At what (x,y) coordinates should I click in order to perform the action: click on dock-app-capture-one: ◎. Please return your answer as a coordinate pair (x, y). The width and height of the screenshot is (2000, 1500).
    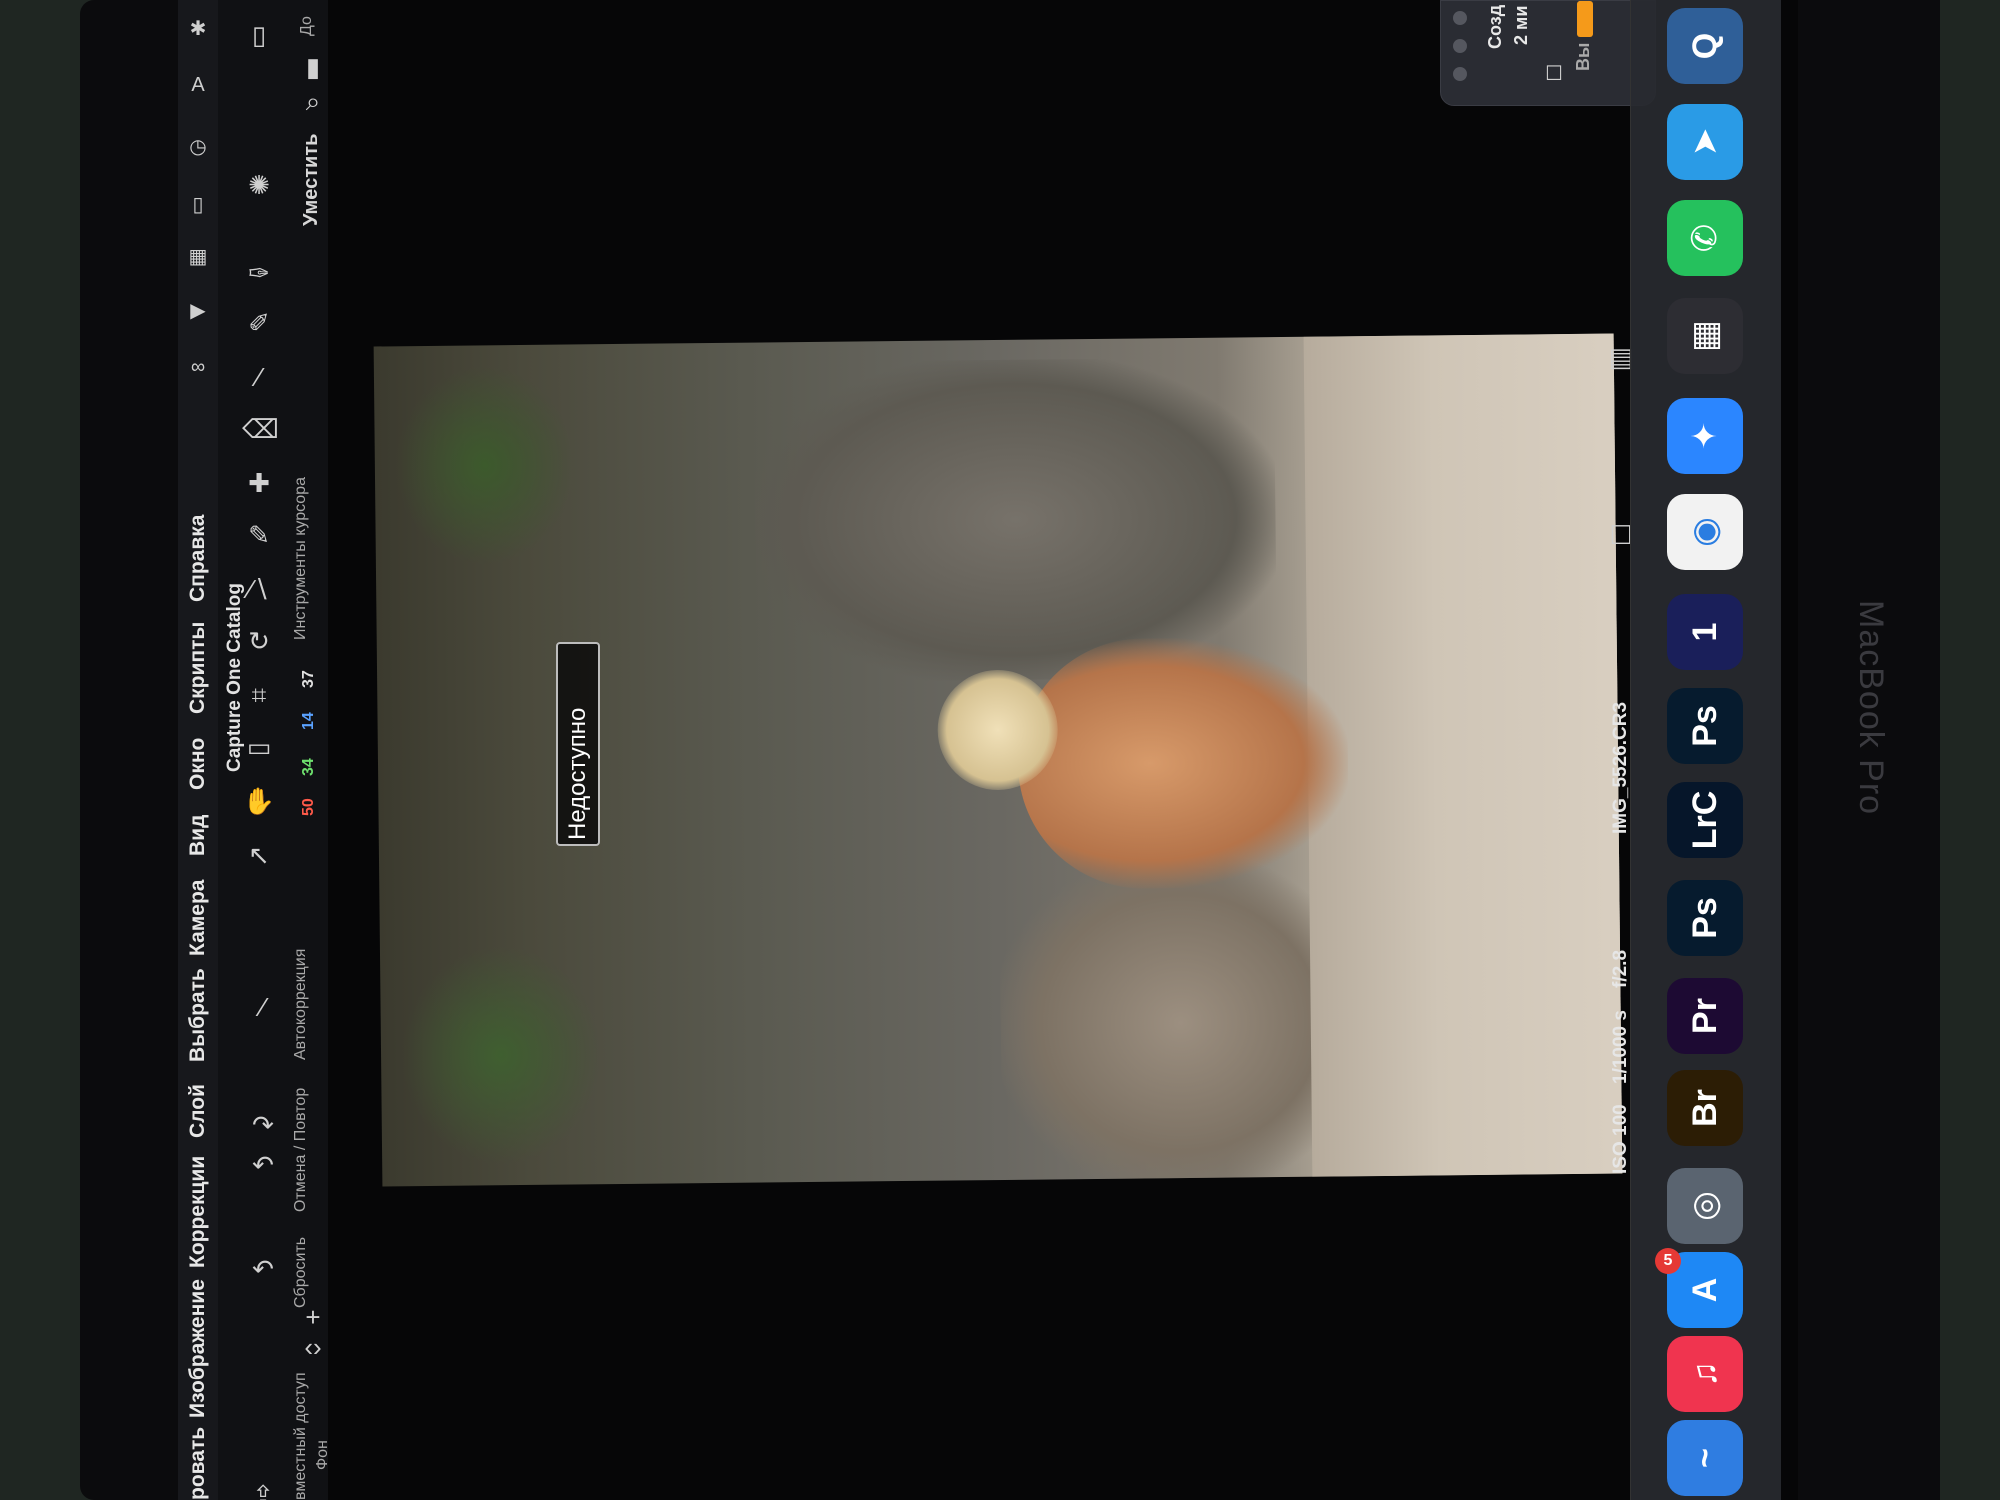
    Looking at the image, I should click on (1705, 1206).